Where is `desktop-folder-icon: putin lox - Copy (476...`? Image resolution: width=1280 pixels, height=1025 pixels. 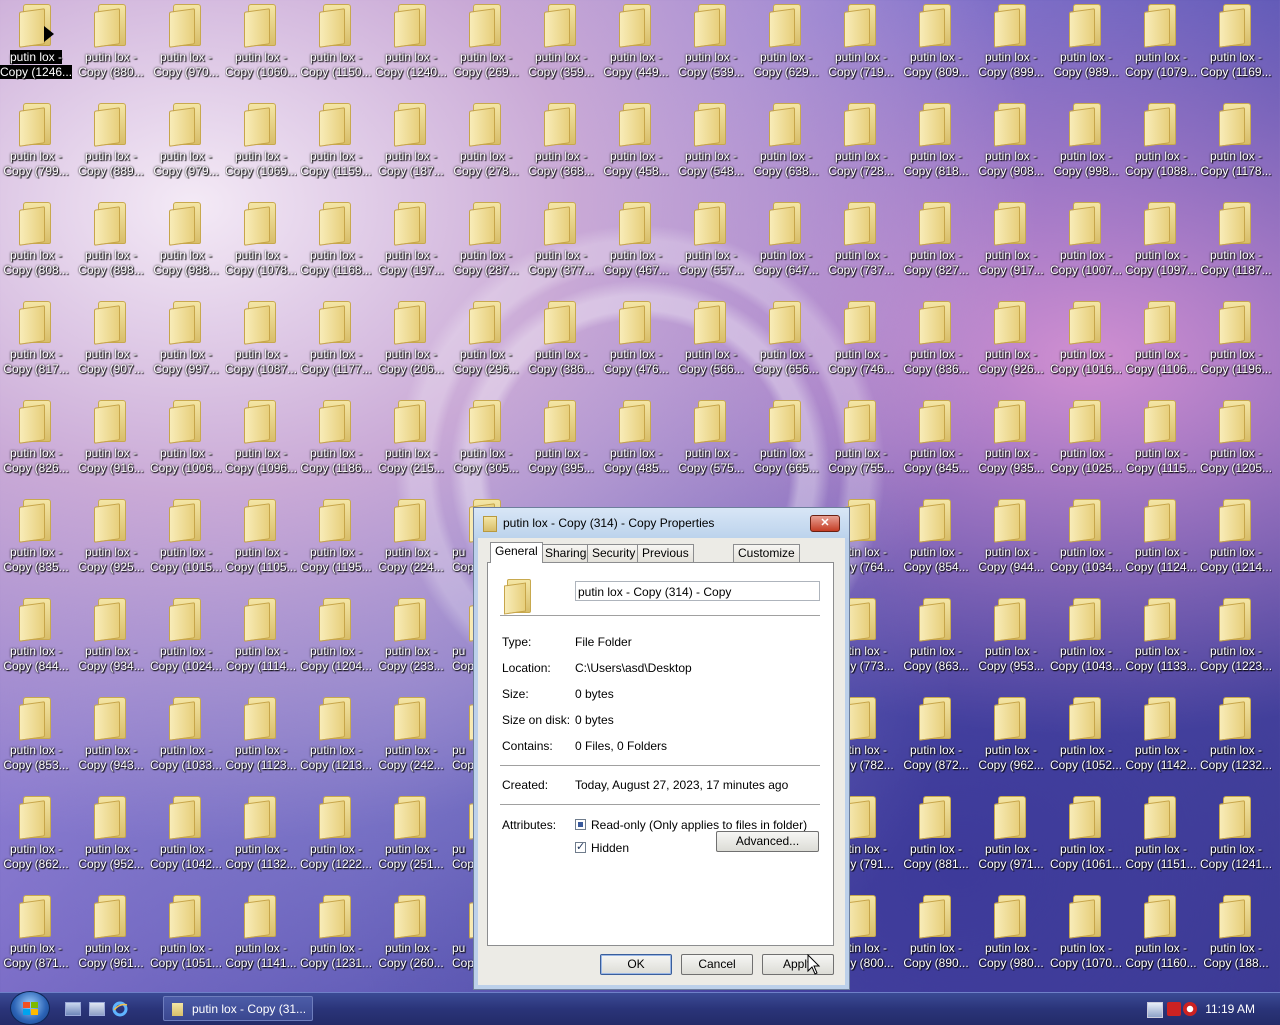 desktop-folder-icon: putin lox - Copy (476... is located at coordinates (636, 345).